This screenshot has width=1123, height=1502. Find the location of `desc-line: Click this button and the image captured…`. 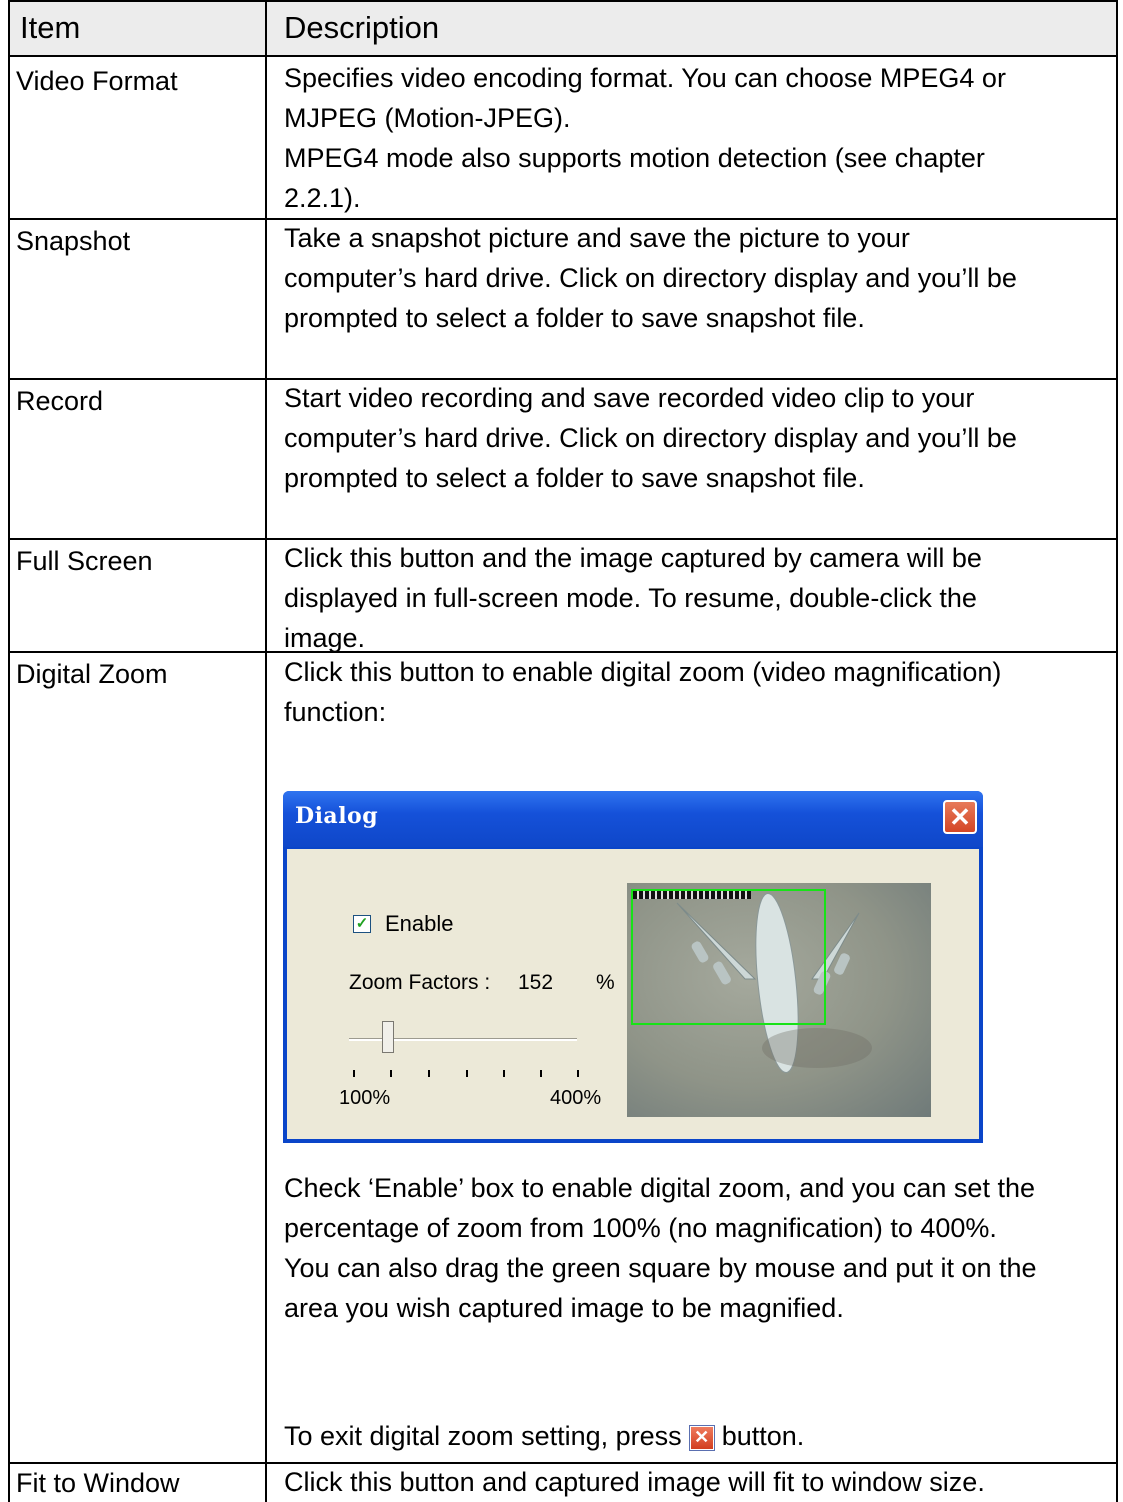

desc-line: Click this button and the image captured… is located at coordinates (633, 558).